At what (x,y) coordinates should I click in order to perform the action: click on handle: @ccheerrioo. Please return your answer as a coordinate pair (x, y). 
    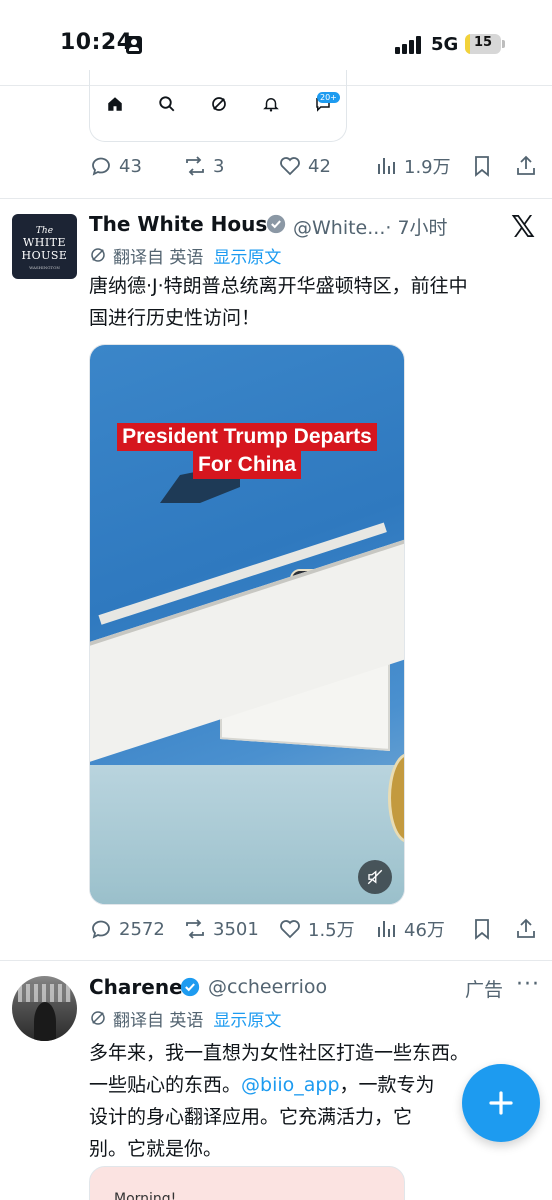
    Looking at the image, I should click on (267, 987).